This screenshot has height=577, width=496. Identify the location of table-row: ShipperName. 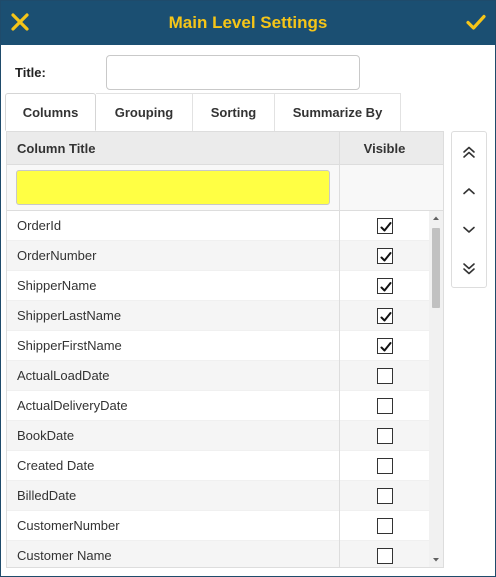
(218, 286).